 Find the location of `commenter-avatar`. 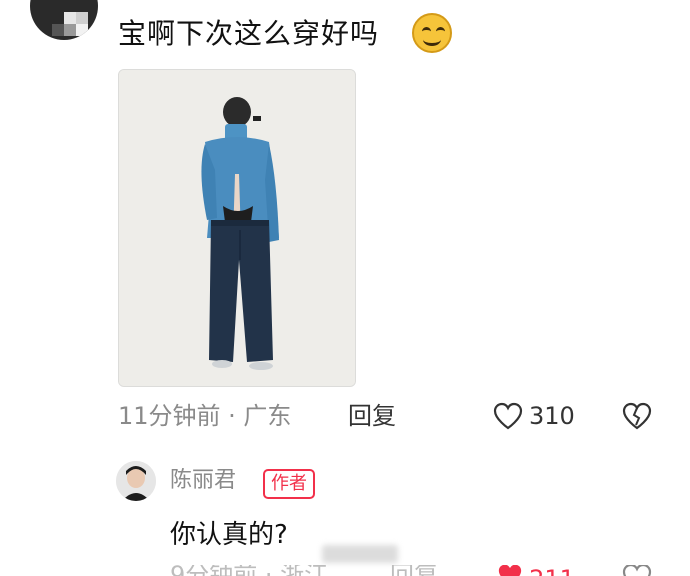

commenter-avatar is located at coordinates (64, 20).